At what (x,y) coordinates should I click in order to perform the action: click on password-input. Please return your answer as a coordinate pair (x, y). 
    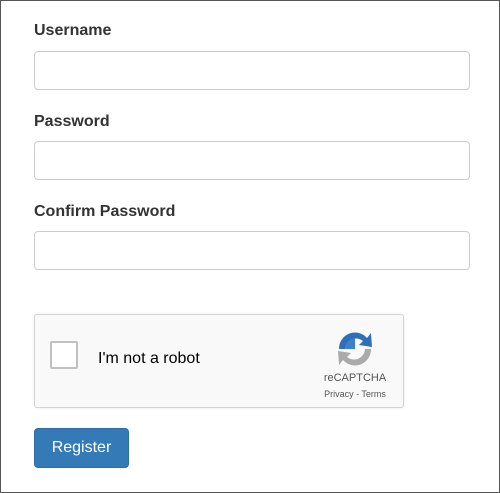
    Looking at the image, I should click on (252, 160).